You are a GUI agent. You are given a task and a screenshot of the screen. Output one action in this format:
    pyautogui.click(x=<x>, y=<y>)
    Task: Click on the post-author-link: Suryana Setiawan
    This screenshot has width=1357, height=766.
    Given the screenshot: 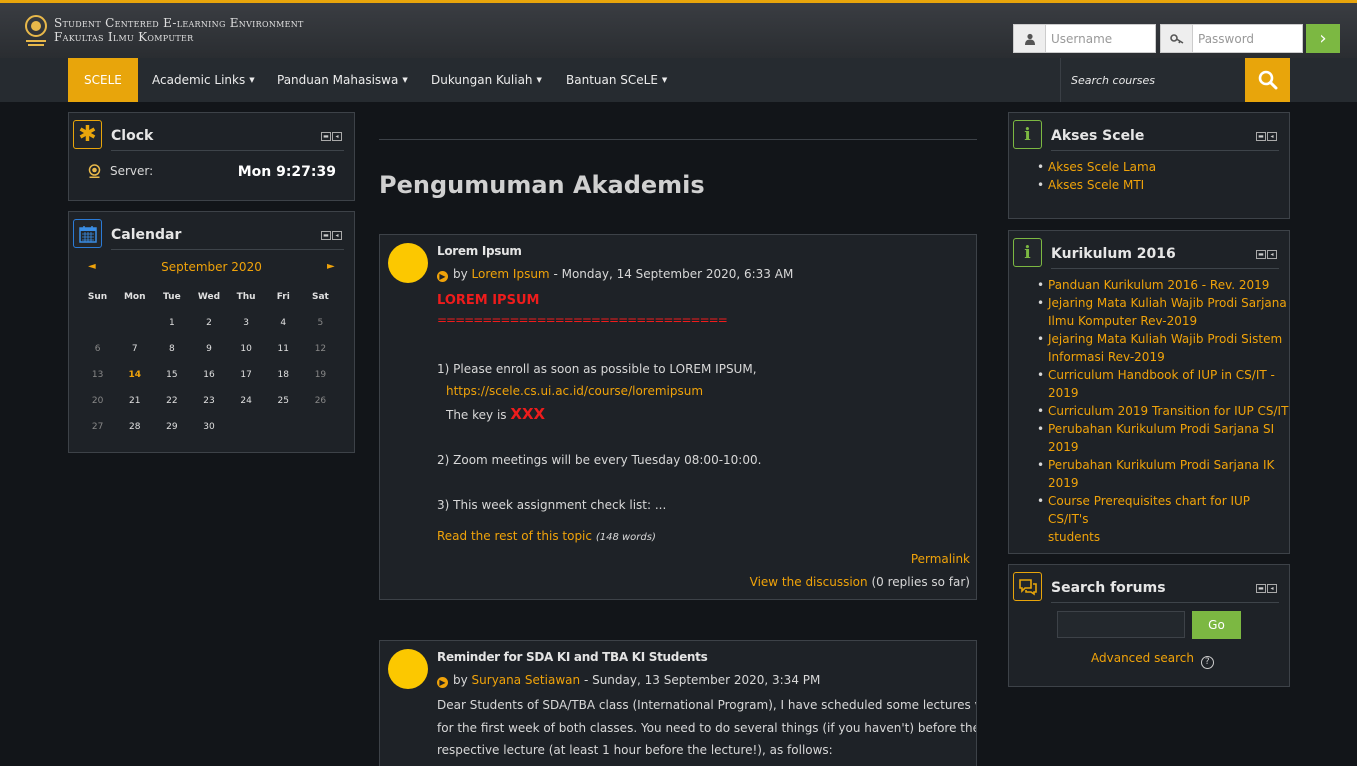 What is the action you would take?
    pyautogui.click(x=526, y=680)
    